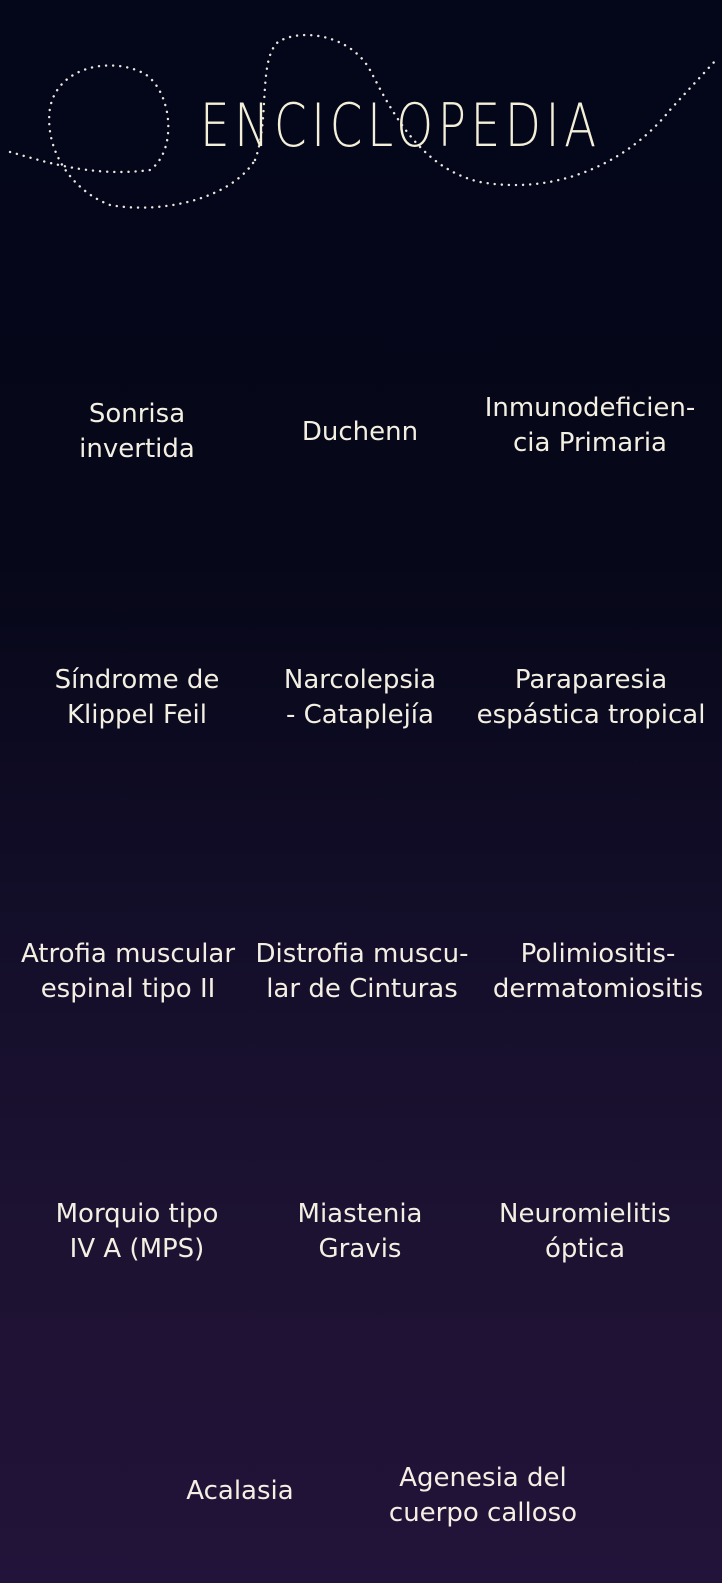  Describe the element at coordinates (585, 1232) in the screenshot. I see `topic-neuromielitis-optica: Neuromielitis óptica` at that location.